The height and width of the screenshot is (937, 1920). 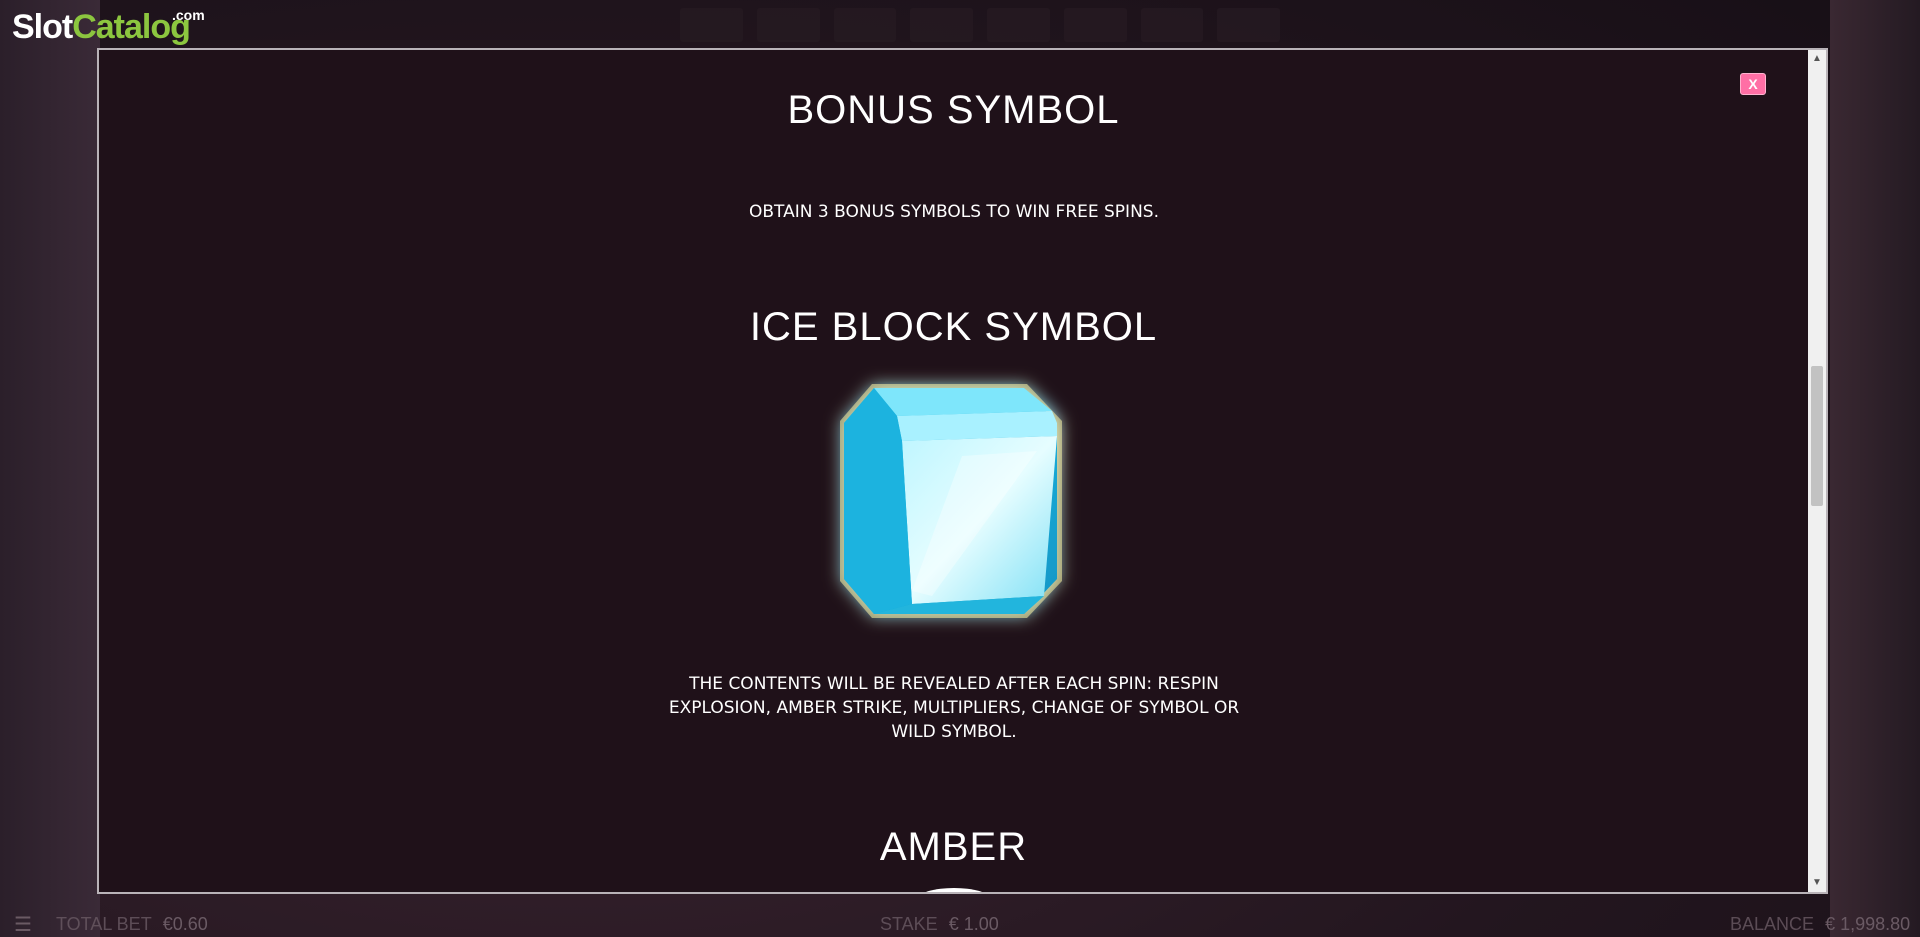 What do you see at coordinates (1868, 924) in the screenshot?
I see `balance-value: € 1,998.80` at bounding box center [1868, 924].